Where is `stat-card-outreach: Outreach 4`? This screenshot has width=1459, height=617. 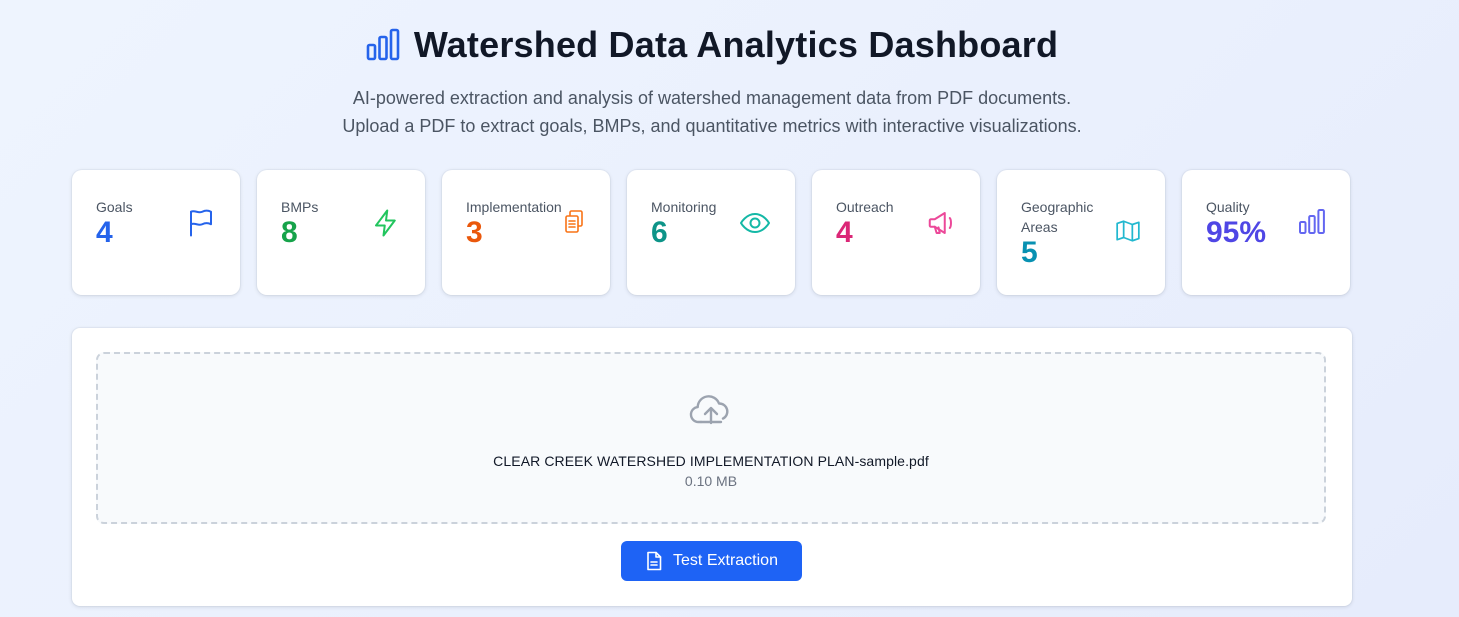 stat-card-outreach: Outreach 4 is located at coordinates (896, 232).